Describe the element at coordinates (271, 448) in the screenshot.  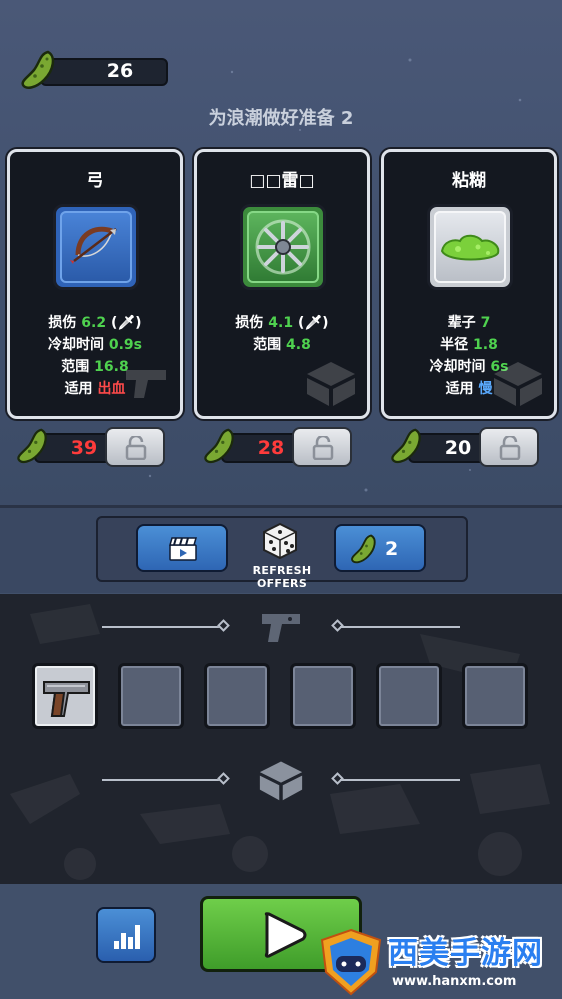
I see `price-amount: 28` at that location.